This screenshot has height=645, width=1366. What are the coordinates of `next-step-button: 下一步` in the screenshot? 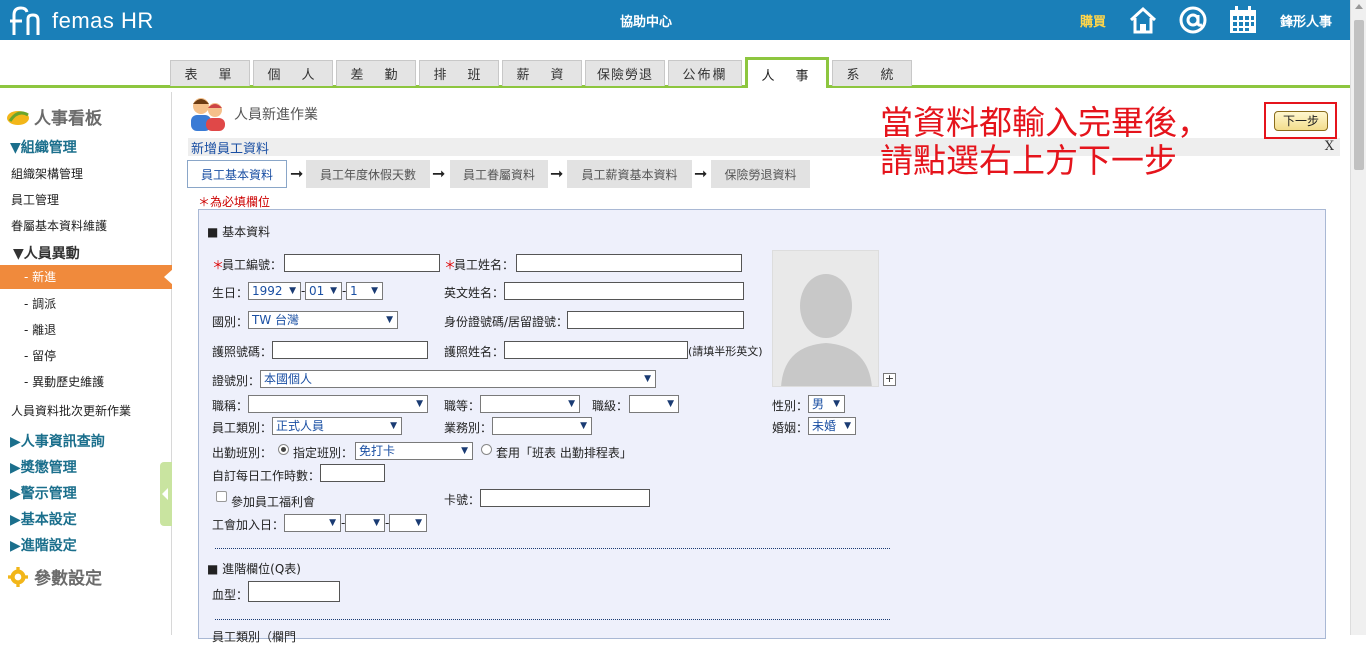 It's located at (1301, 121).